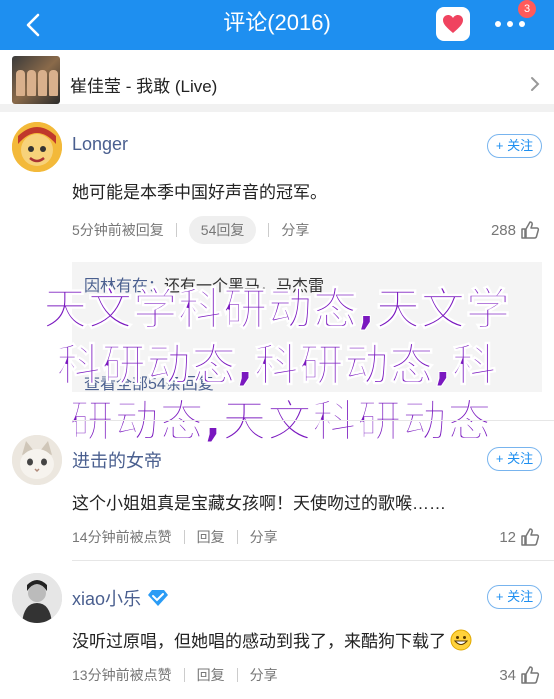 The width and height of the screenshot is (554, 699). I want to click on song-row: 崔佳莹 - 我敢 (Live), so click(277, 81).